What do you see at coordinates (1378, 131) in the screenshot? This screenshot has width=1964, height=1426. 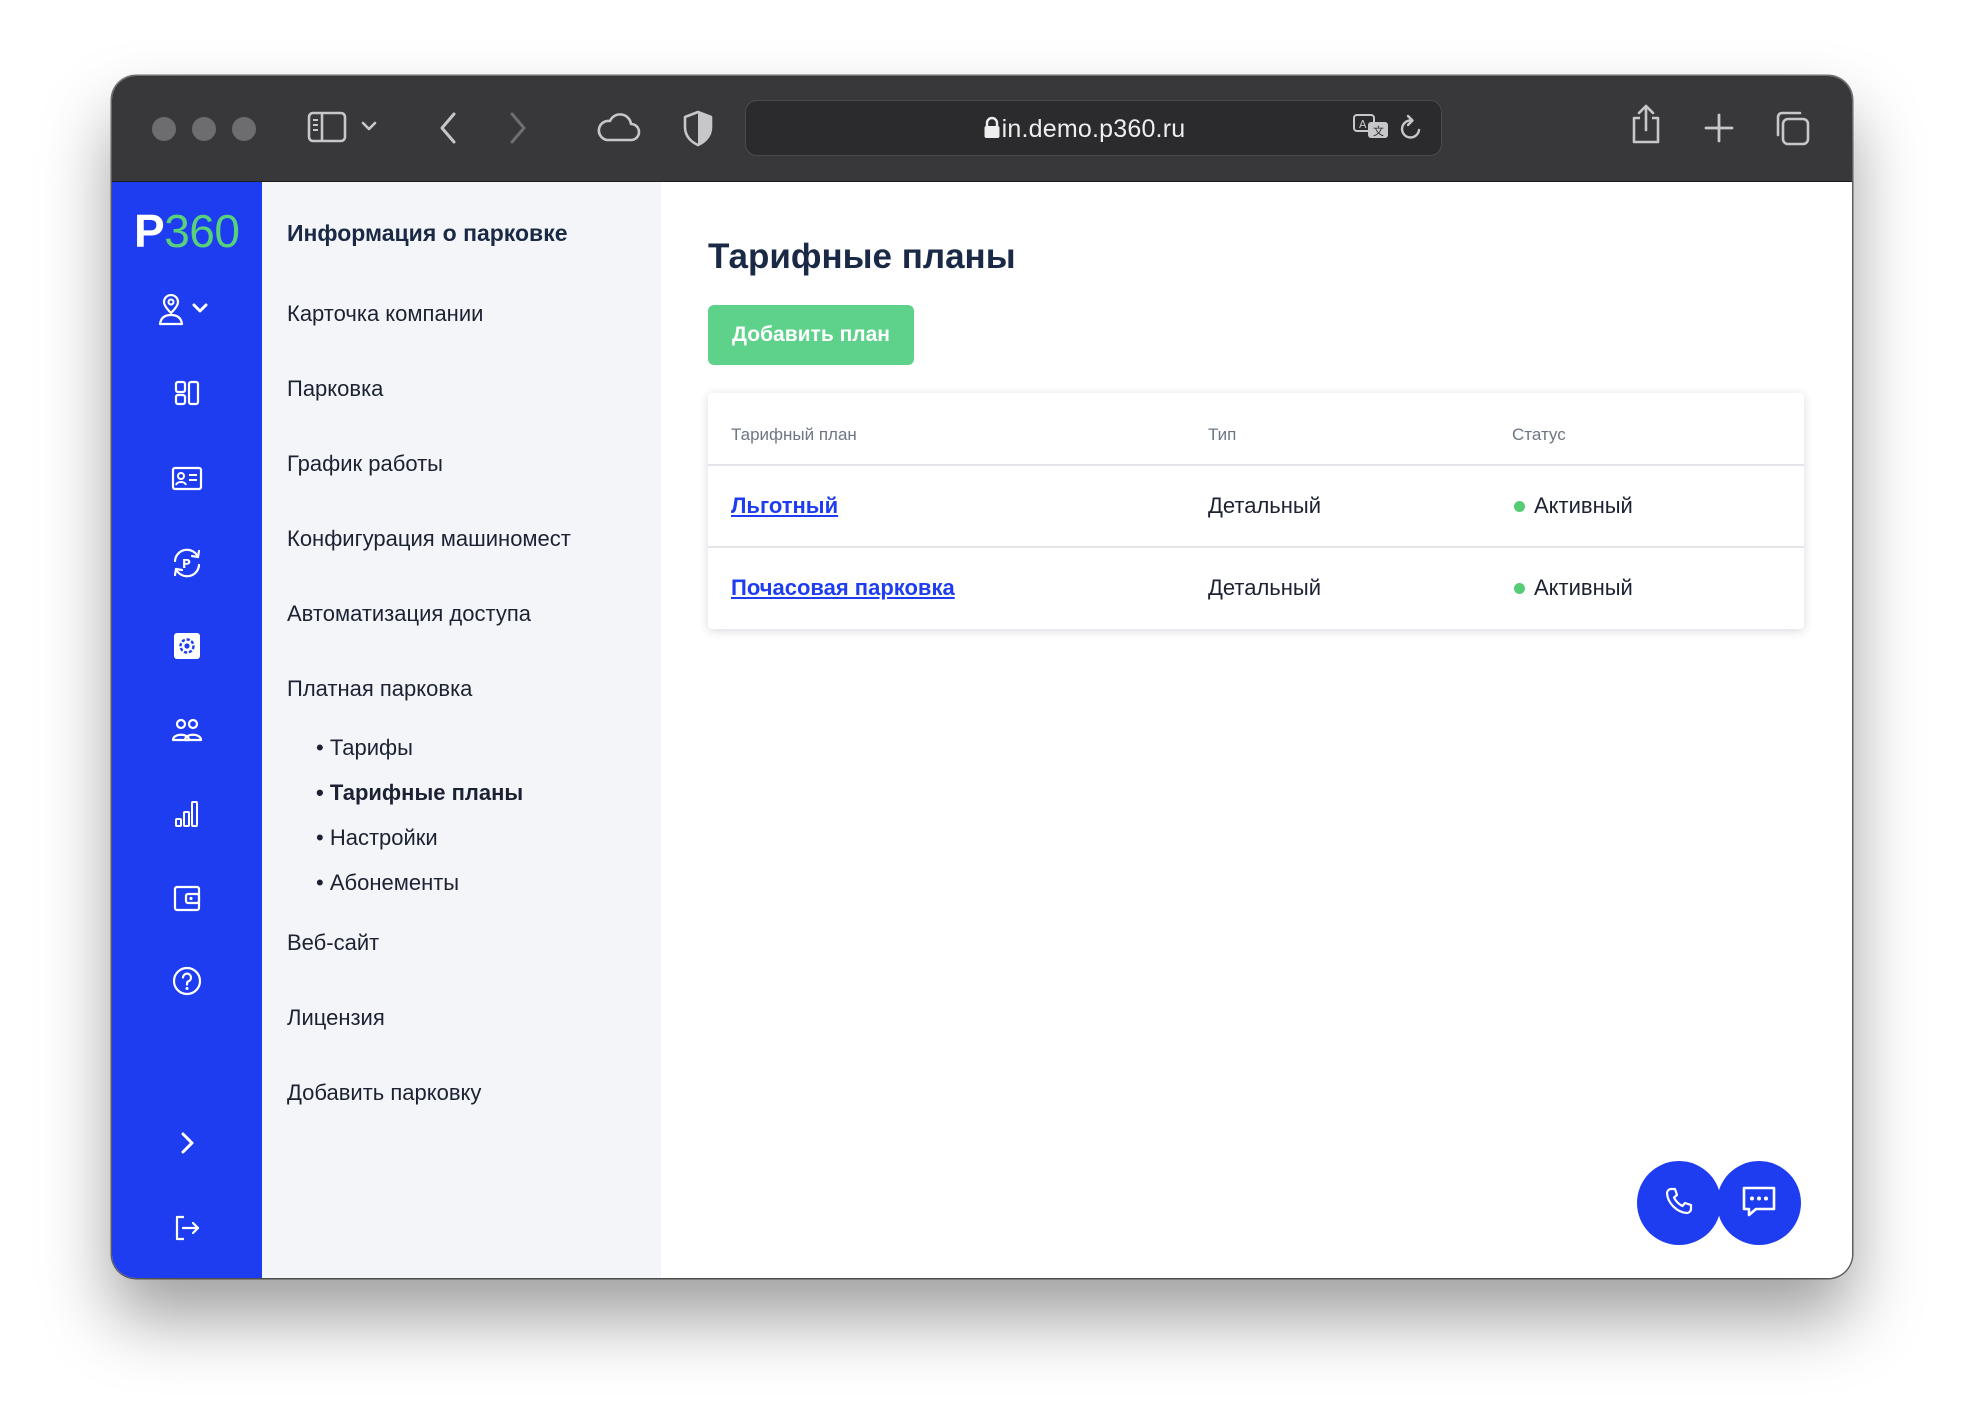 I see `svg-text: 文` at bounding box center [1378, 131].